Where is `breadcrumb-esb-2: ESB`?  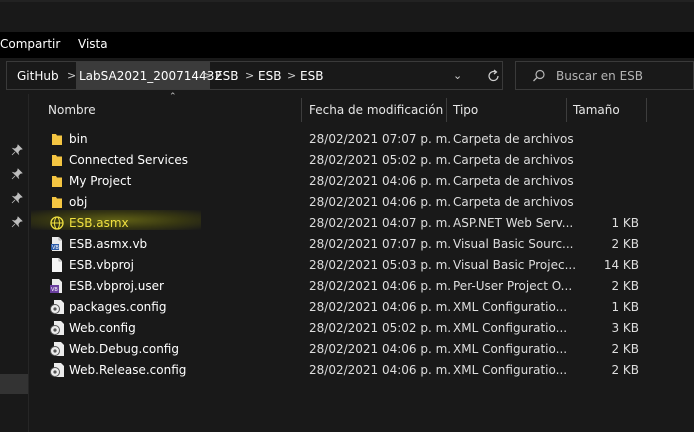 breadcrumb-esb-2: ESB is located at coordinates (269, 76).